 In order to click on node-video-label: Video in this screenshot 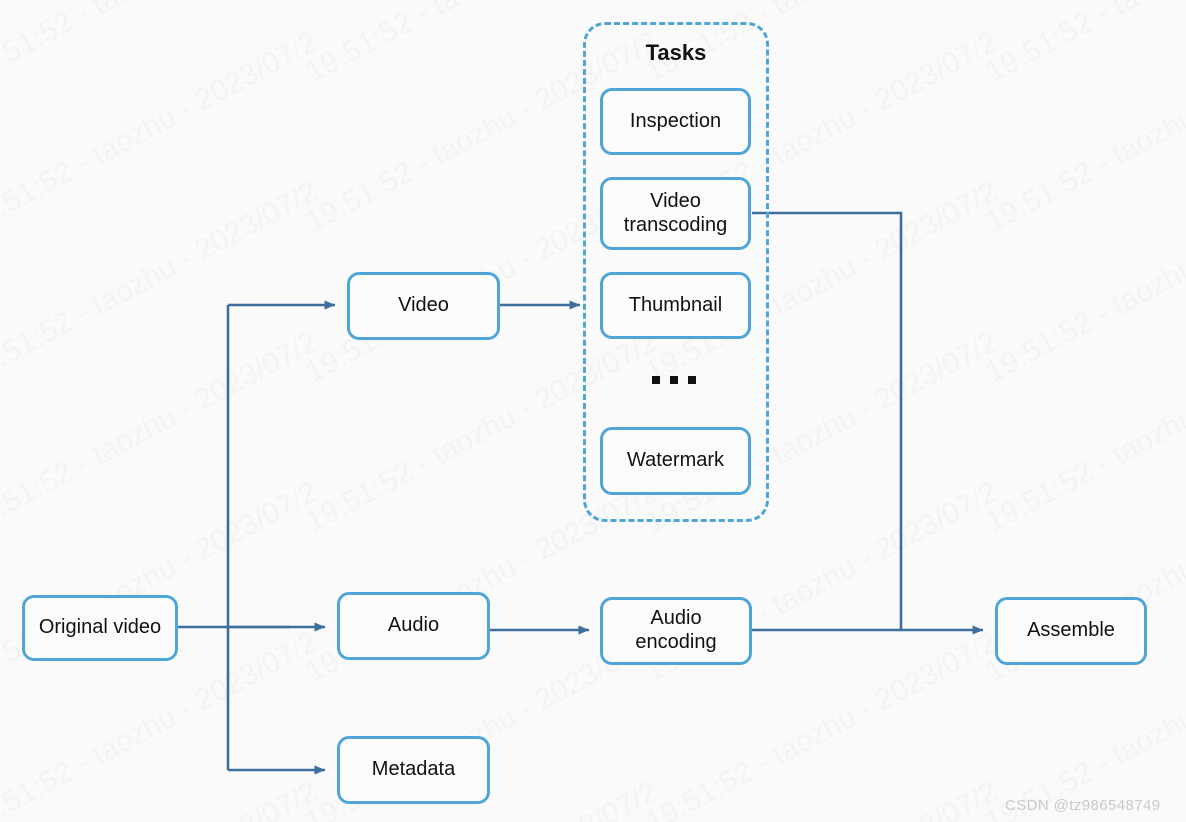, I will do `click(423, 305)`.